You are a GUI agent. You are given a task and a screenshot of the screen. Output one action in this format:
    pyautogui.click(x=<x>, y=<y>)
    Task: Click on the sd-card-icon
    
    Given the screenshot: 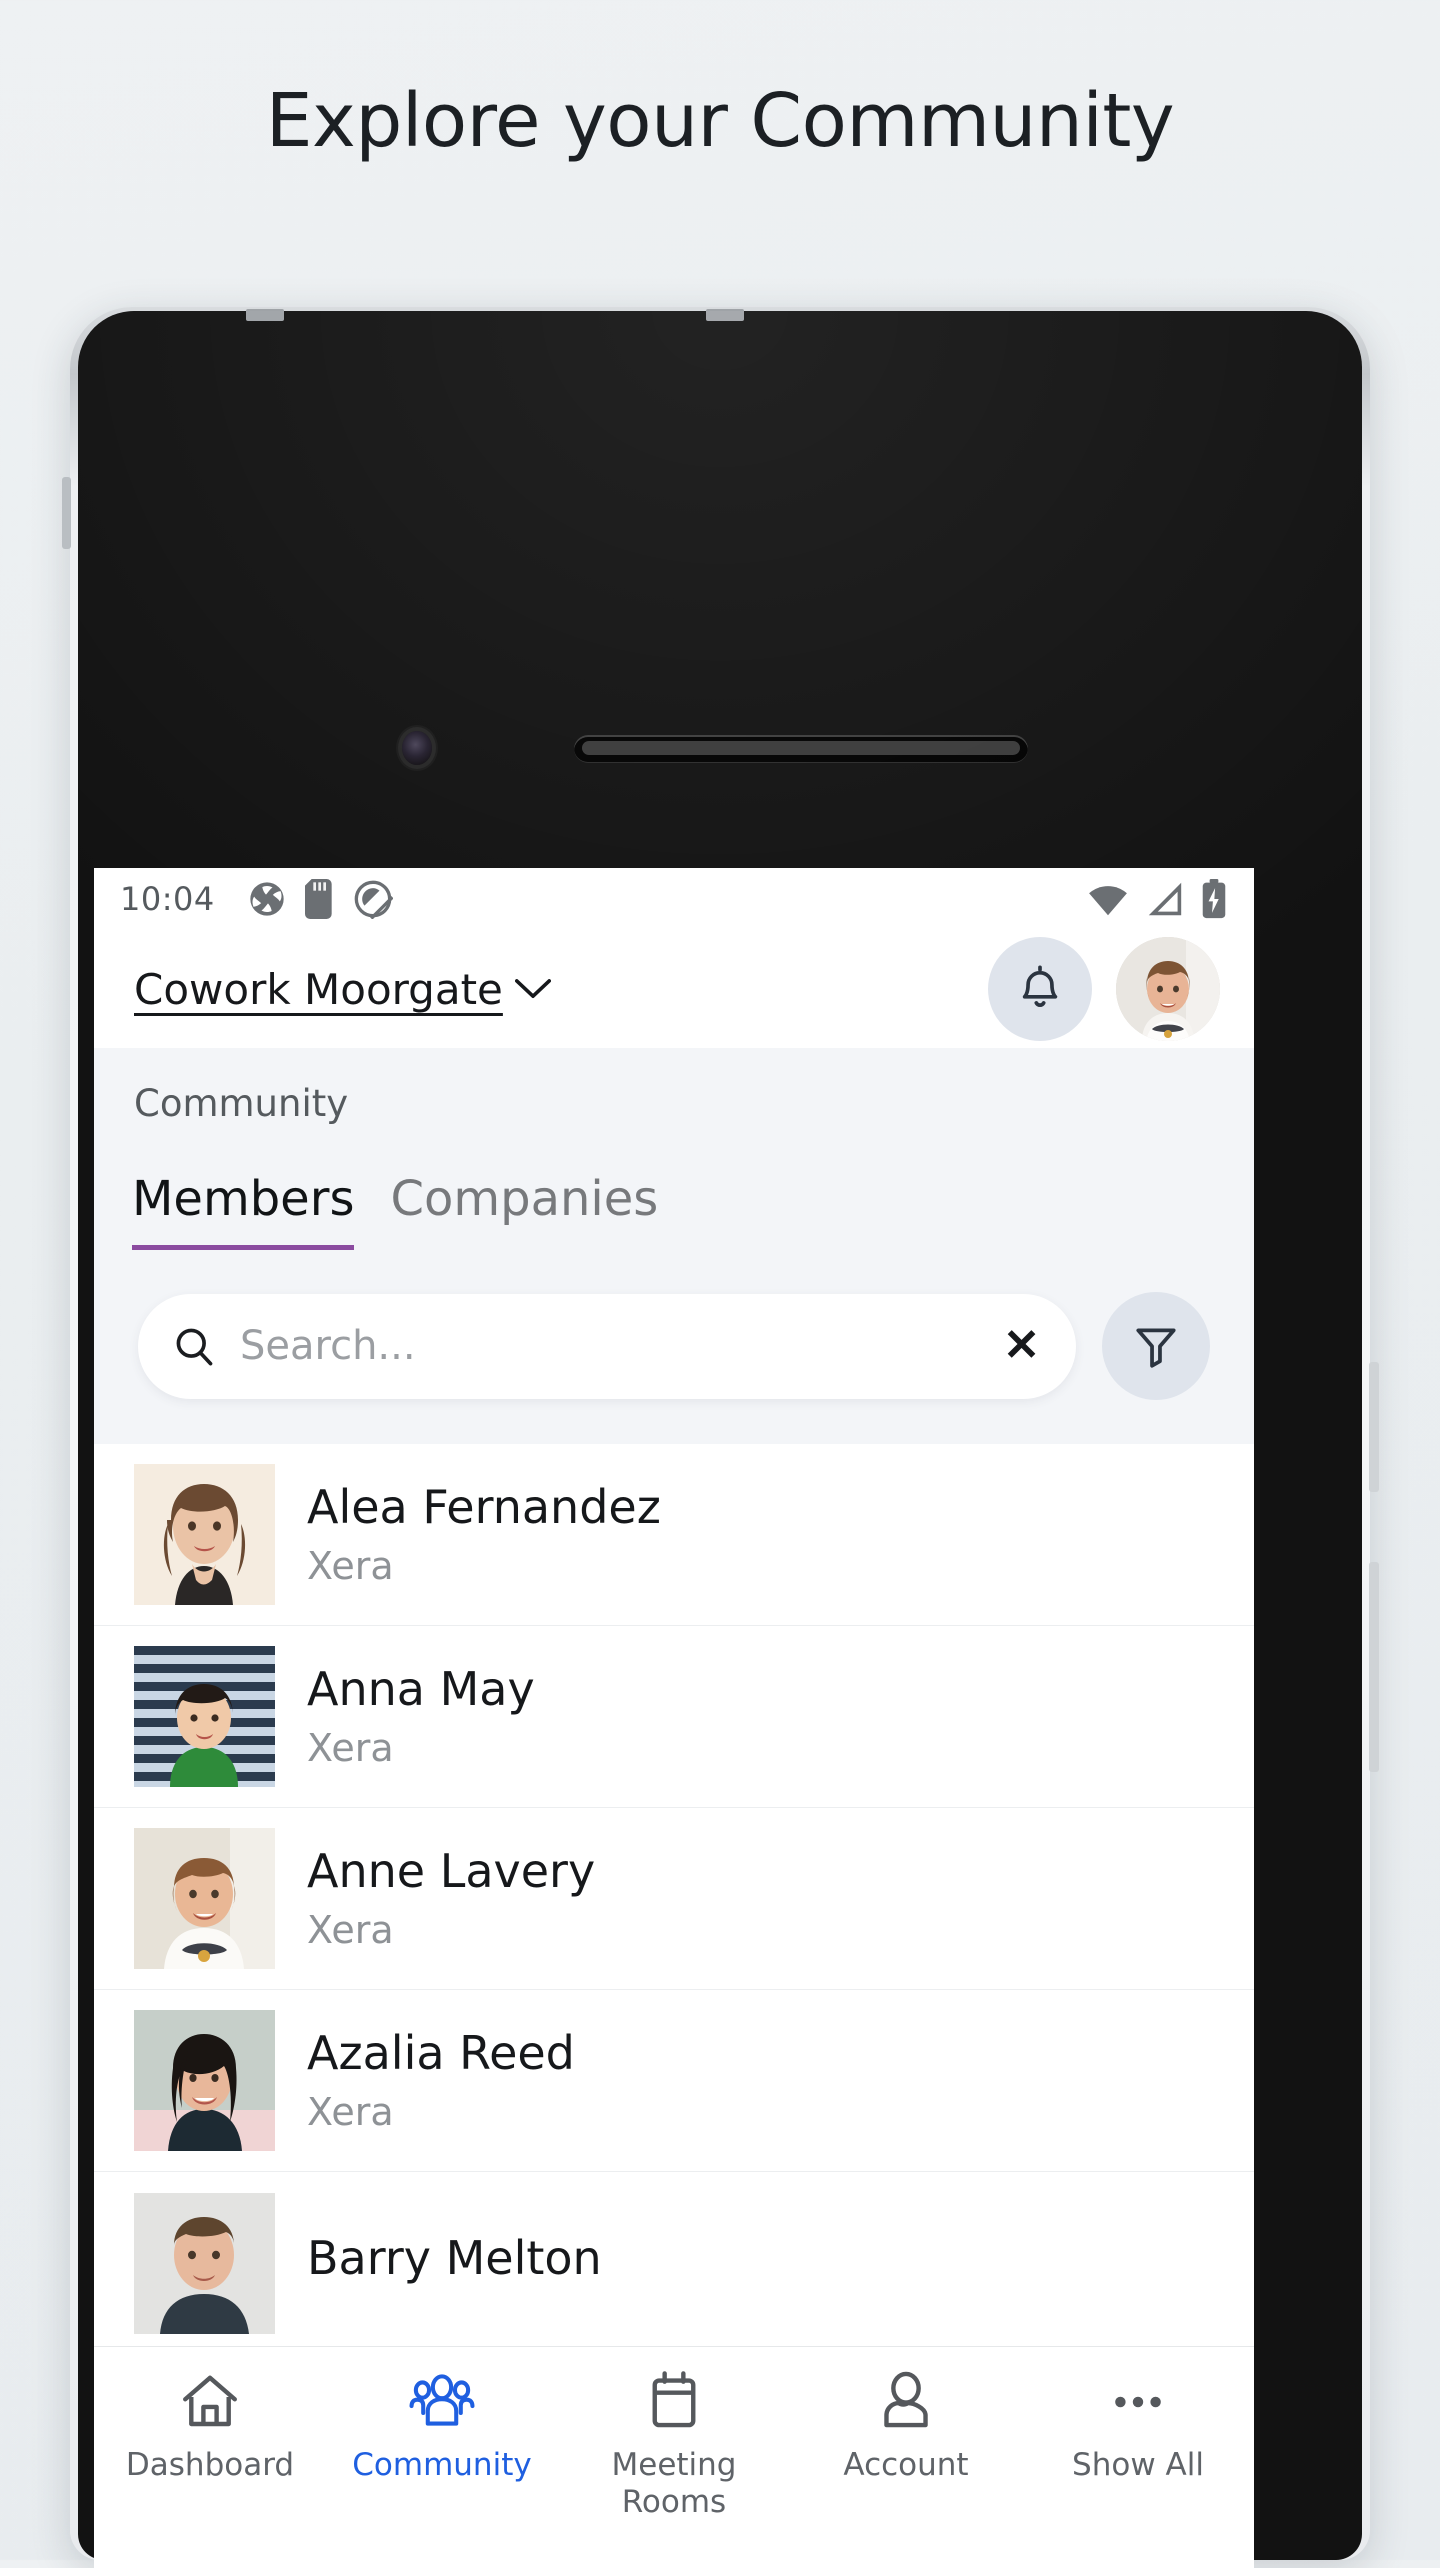 What is the action you would take?
    pyautogui.click(x=320, y=899)
    